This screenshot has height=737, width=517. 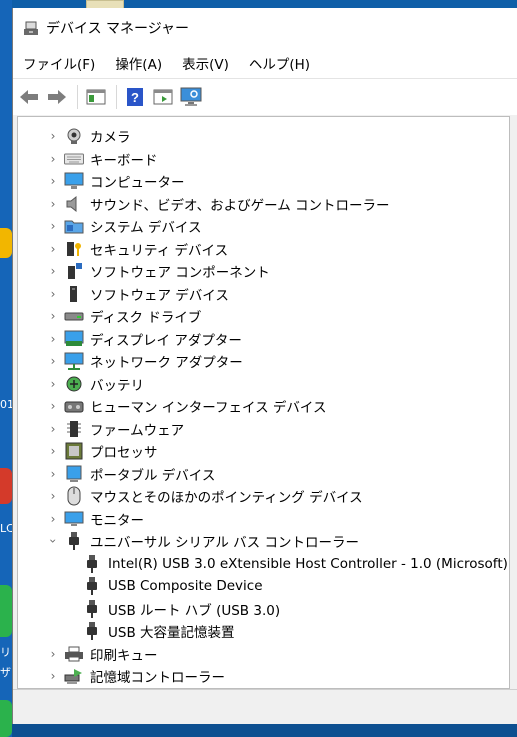 I want to click on tree-item-firmware: › ファームウェア, so click(x=263, y=429).